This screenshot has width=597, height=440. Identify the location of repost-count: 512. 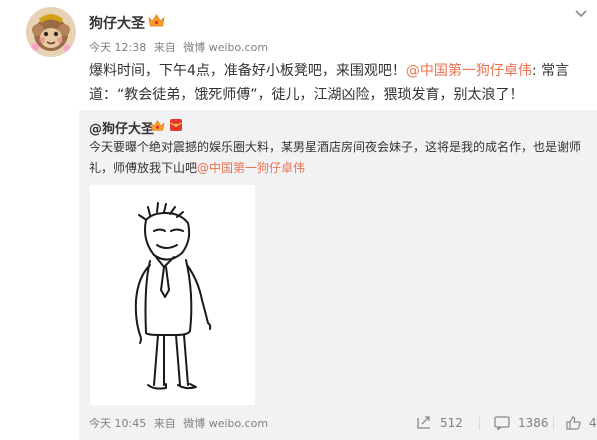
(451, 423).